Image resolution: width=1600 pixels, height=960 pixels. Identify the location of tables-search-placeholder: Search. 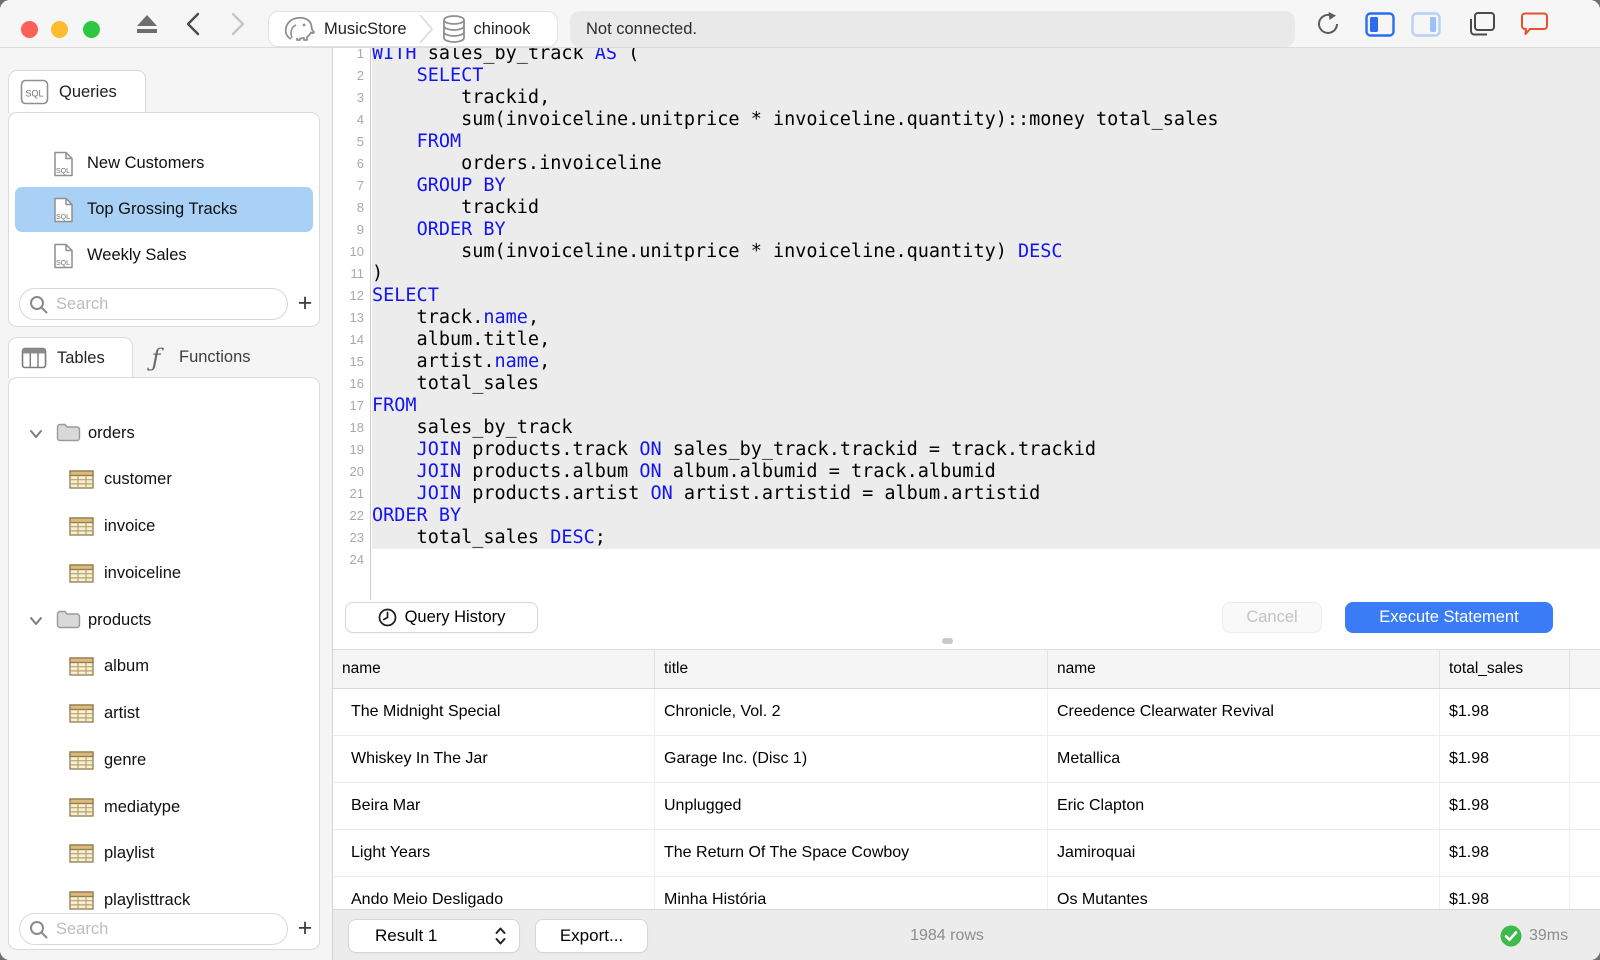
(82, 928).